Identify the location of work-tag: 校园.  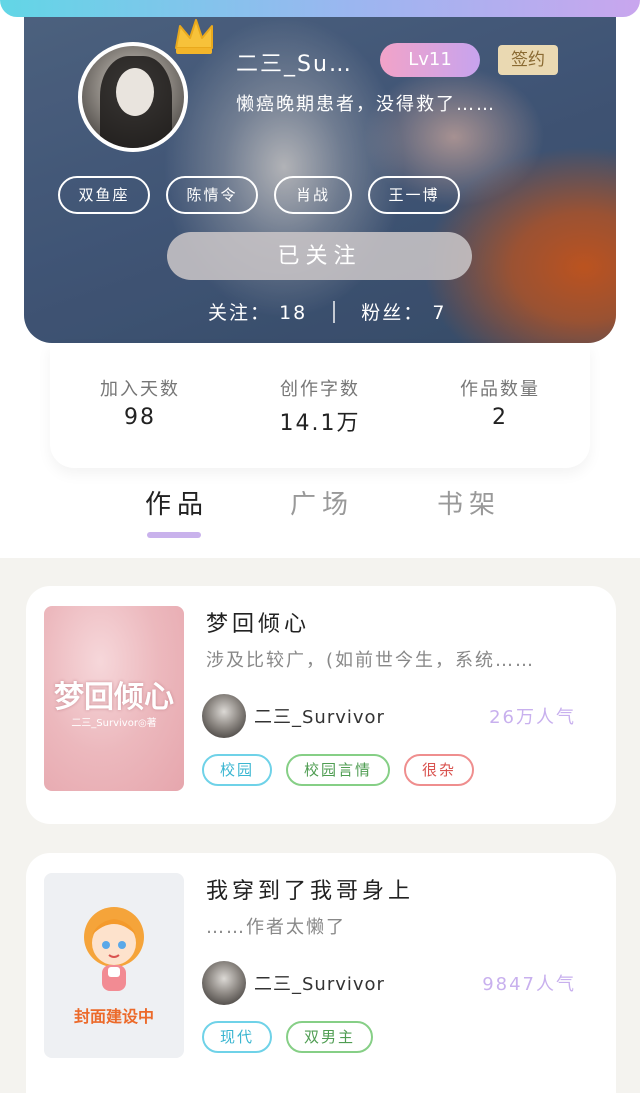
(237, 770).